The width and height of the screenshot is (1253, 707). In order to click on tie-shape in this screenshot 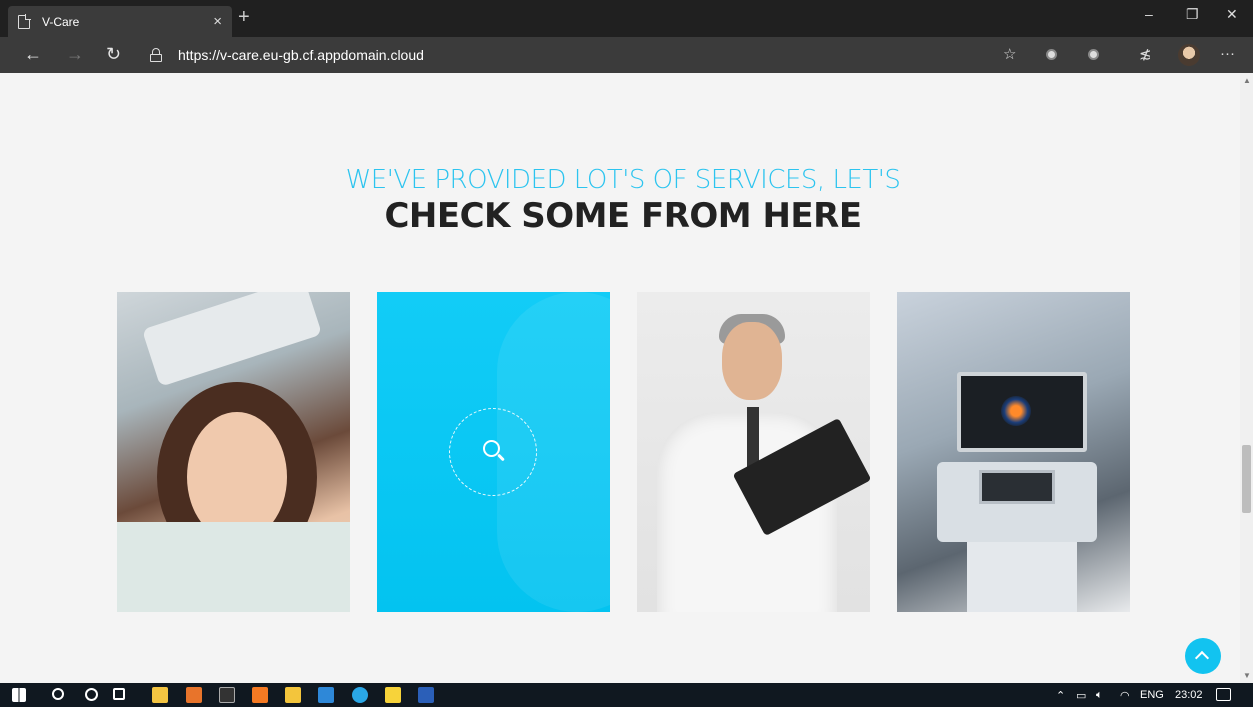, I will do `click(753, 437)`.